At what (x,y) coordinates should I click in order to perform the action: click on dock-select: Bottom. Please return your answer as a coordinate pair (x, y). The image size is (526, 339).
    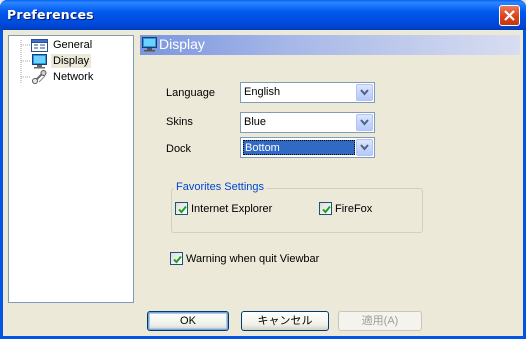
    Looking at the image, I should click on (307, 147).